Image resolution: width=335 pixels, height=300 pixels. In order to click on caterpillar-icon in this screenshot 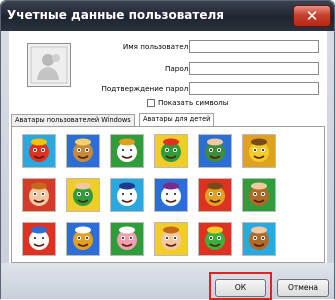, I will do `click(171, 150)`.